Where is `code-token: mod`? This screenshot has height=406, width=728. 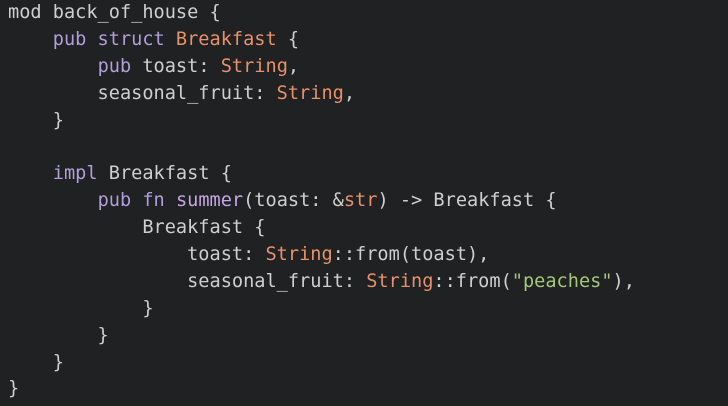 code-token: mod is located at coordinates (30, 12).